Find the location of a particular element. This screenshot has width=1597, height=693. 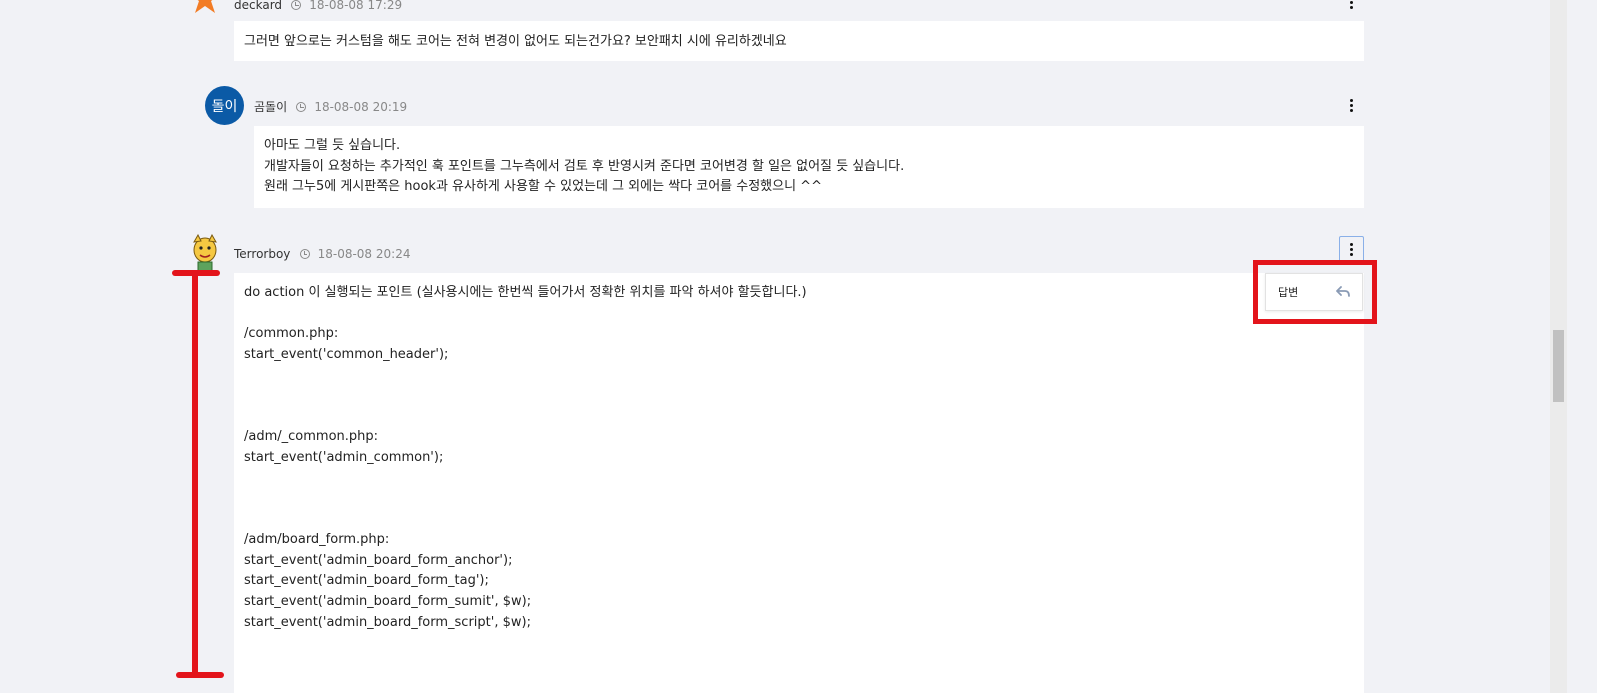

comment-text-line: start_event('admin_board_form_anchor'); is located at coordinates (378, 560).